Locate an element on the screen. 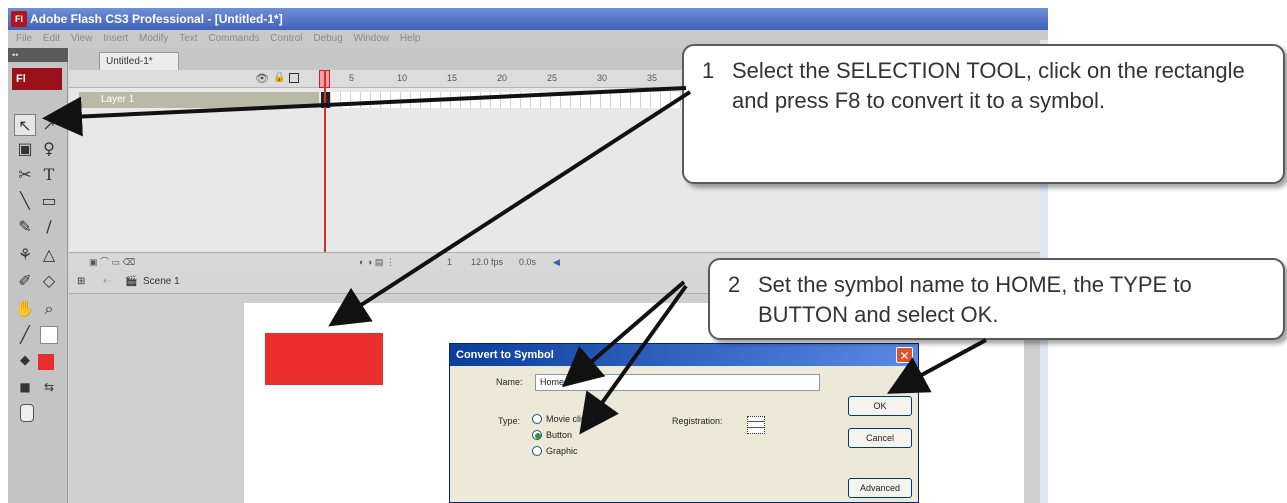 This screenshot has width=1287, height=503. arrow-to-rectangle is located at coordinates (510, 208).